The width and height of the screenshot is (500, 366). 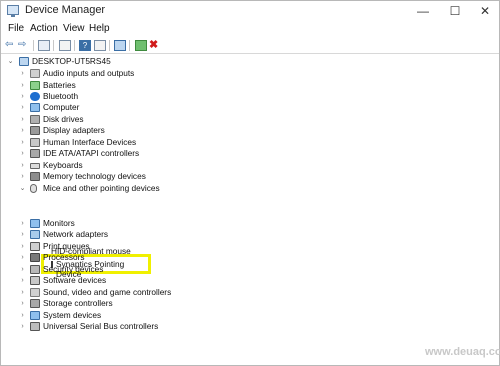 I want to click on menu-bar: File Action View Help, so click(x=250, y=30).